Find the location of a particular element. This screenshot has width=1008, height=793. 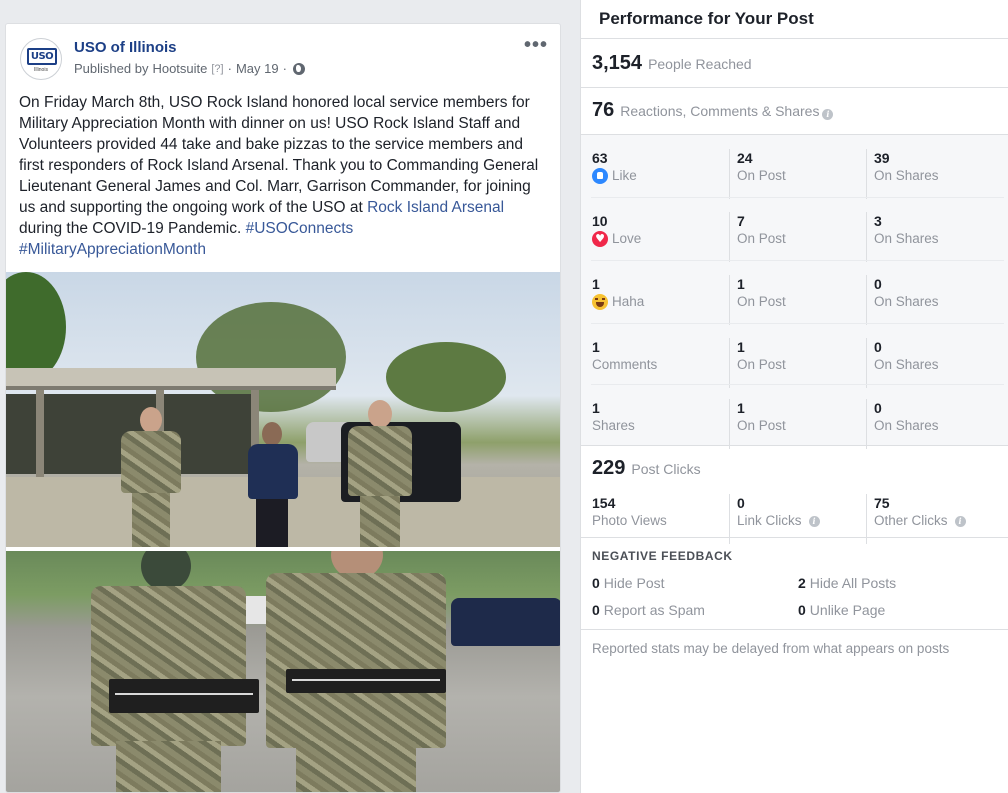

published-by-label: Published by is located at coordinates (111, 68).